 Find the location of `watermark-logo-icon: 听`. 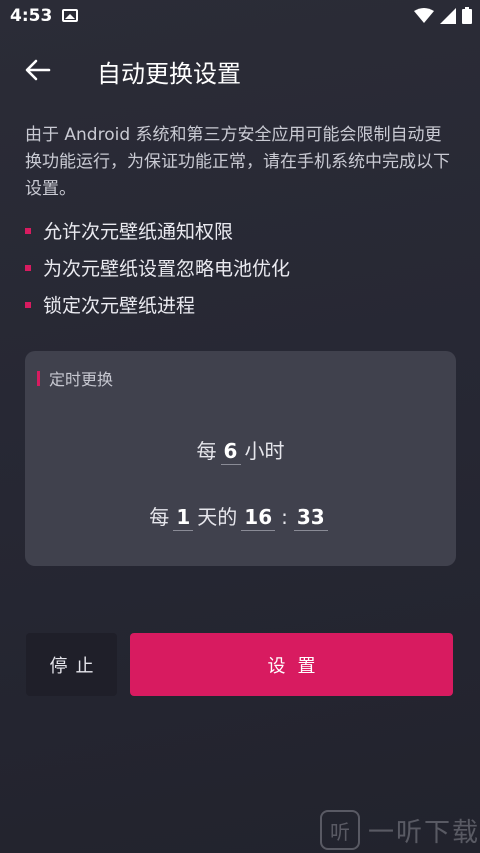

watermark-logo-icon: 听 is located at coordinates (340, 830).